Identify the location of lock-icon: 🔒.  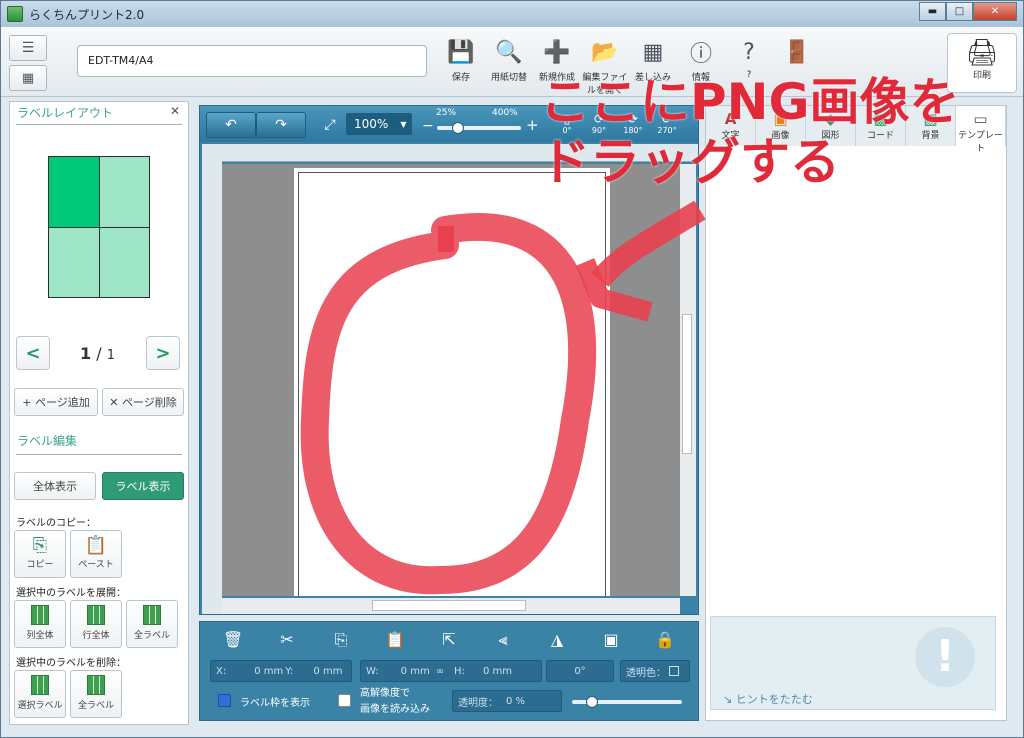
(665, 643).